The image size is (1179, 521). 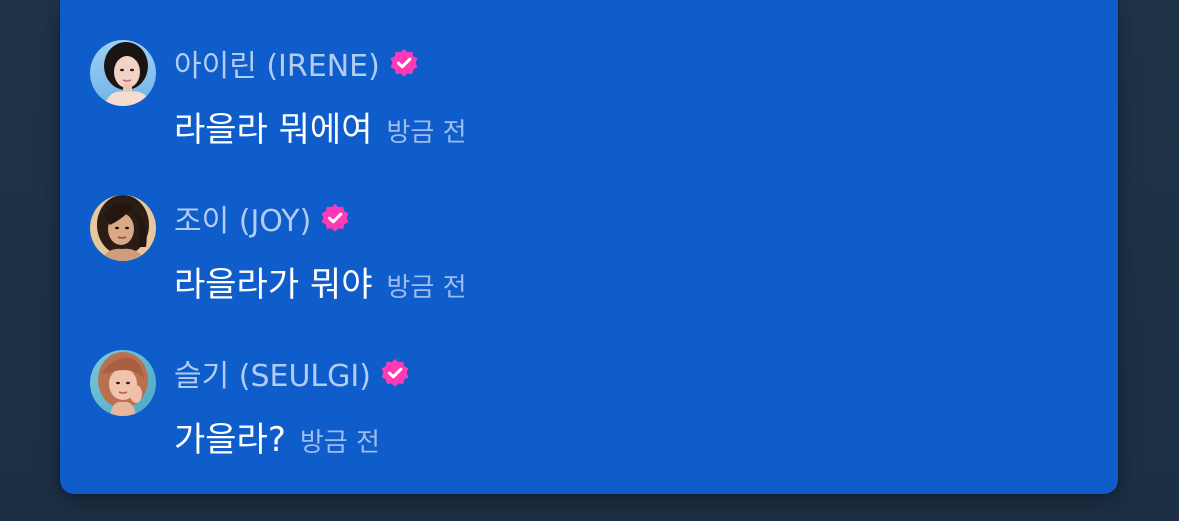 I want to click on message-text: 라을라가 뭐야, so click(x=273, y=285).